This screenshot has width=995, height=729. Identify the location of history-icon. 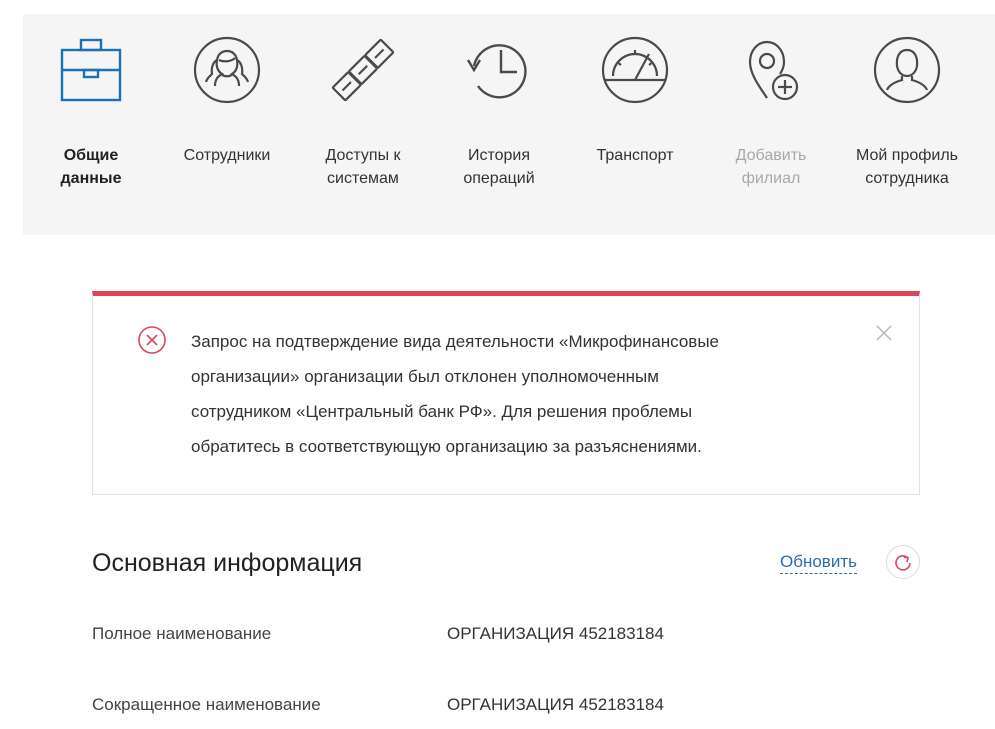
(499, 70).